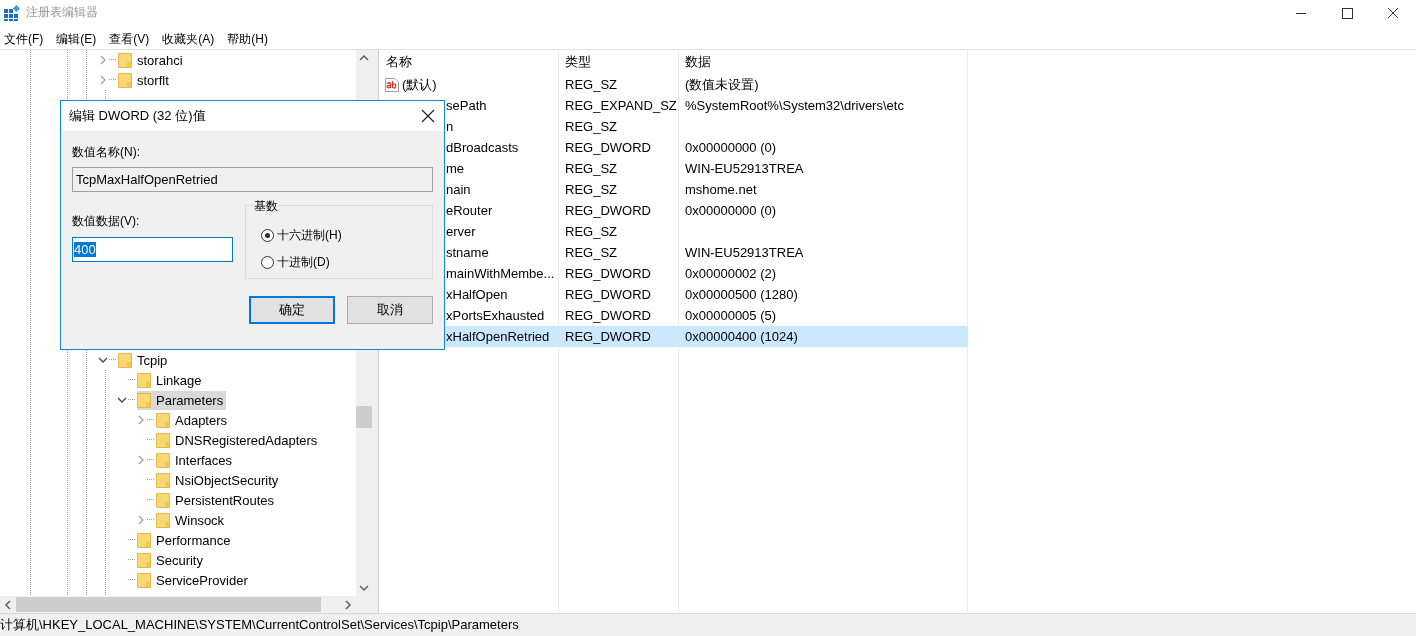 Image resolution: width=1416 pixels, height=636 pixels. What do you see at coordinates (106, 221) in the screenshot?
I see `field-label: 数值数据(V):` at bounding box center [106, 221].